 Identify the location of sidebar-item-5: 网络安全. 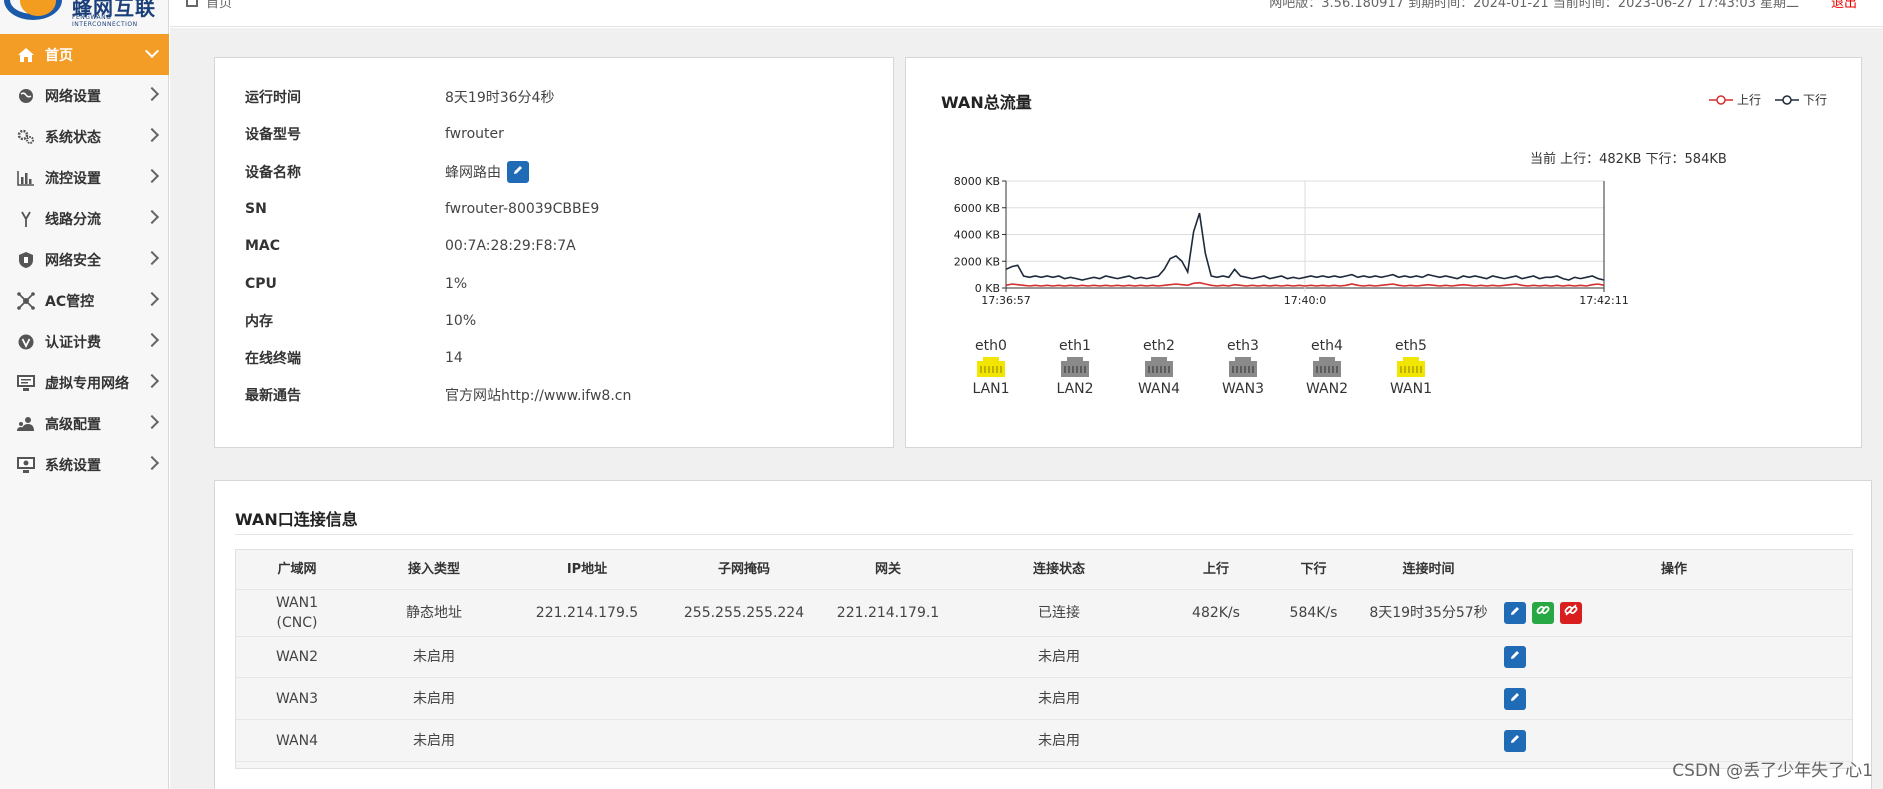
(84, 259).